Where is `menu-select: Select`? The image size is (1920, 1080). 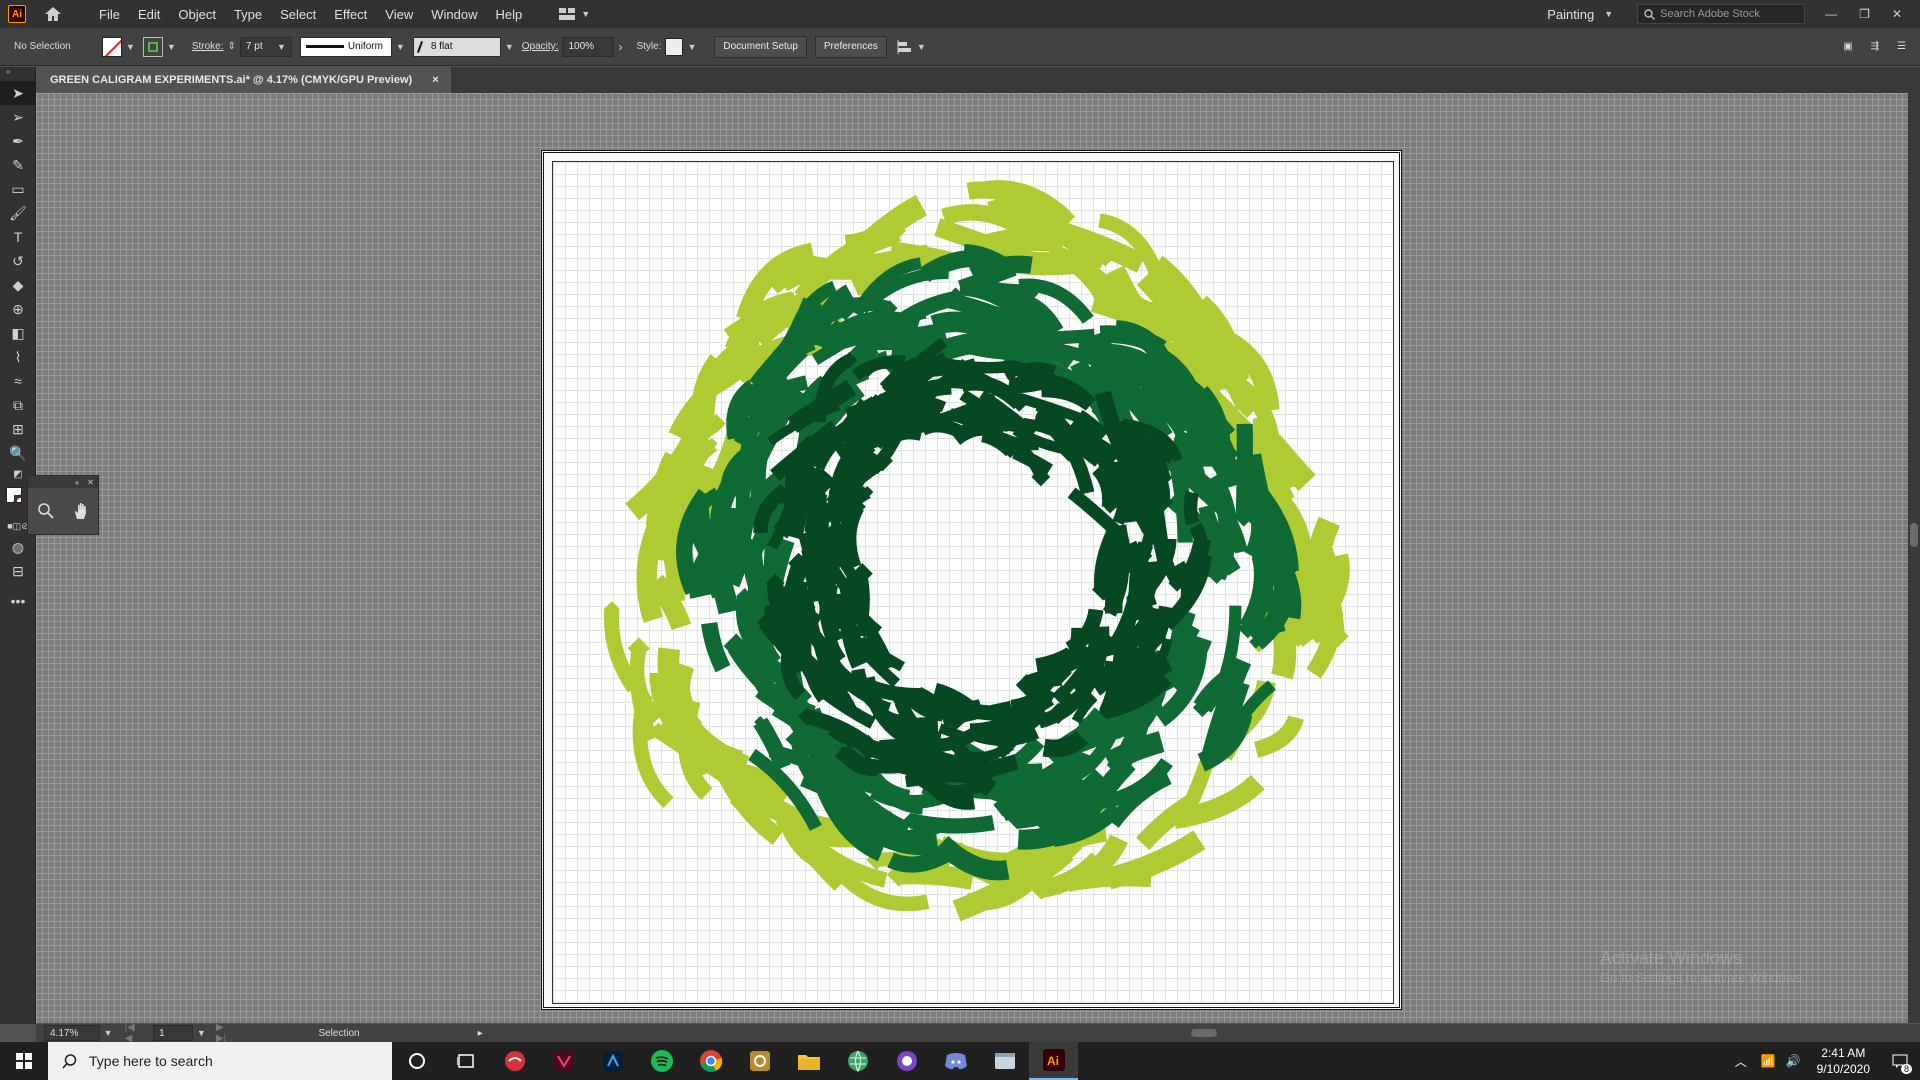 menu-select: Select is located at coordinates (298, 14).